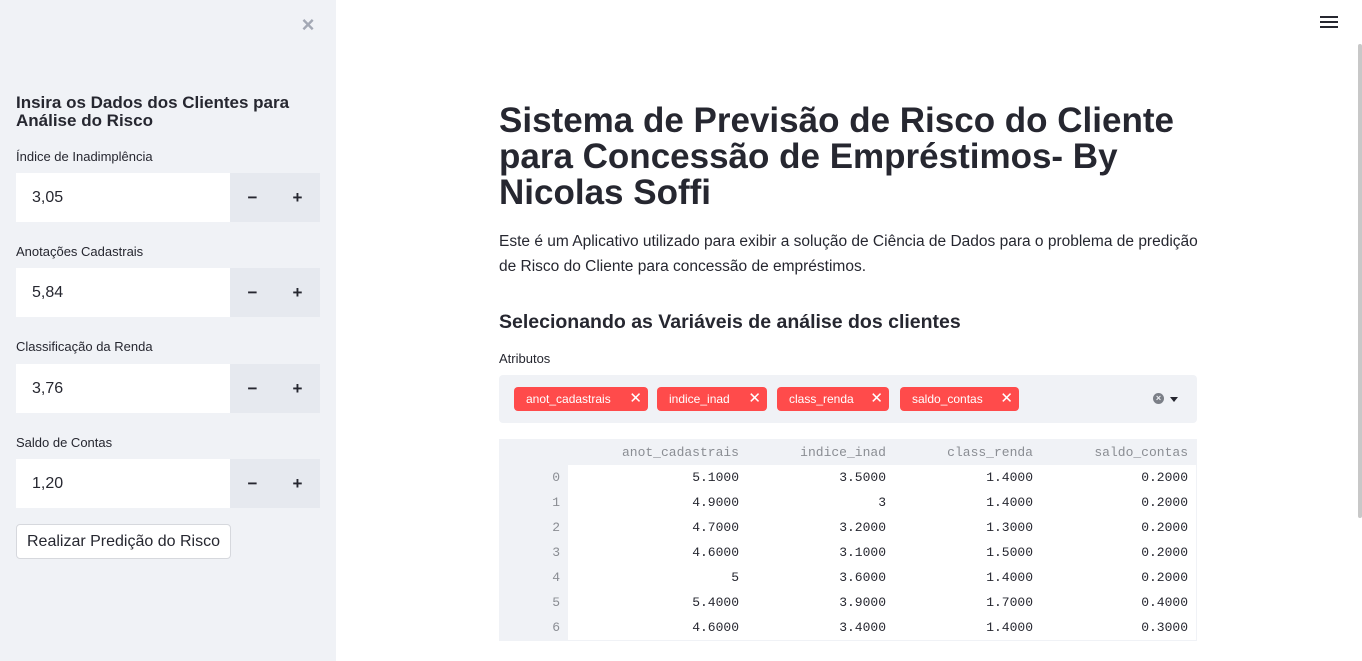 This screenshot has height=661, width=1362. I want to click on realizar-predicao-button: Realizar Predição do Risco, so click(123, 541).